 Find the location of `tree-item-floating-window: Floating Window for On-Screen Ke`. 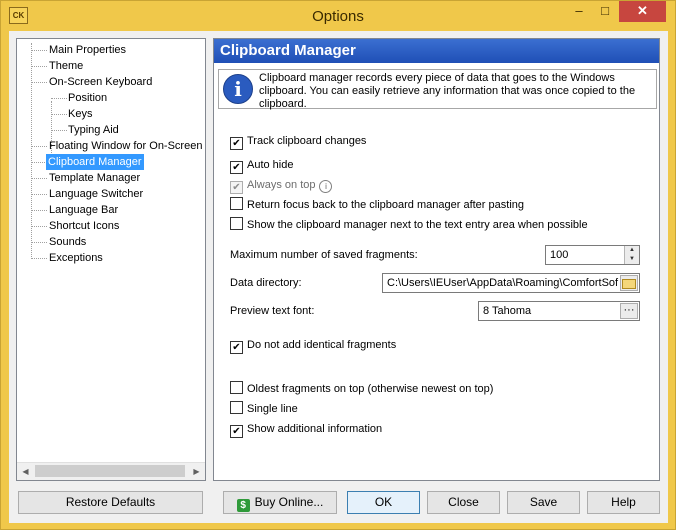

tree-item-floating-window: Floating Window for On-Screen Ke is located at coordinates (126, 146).